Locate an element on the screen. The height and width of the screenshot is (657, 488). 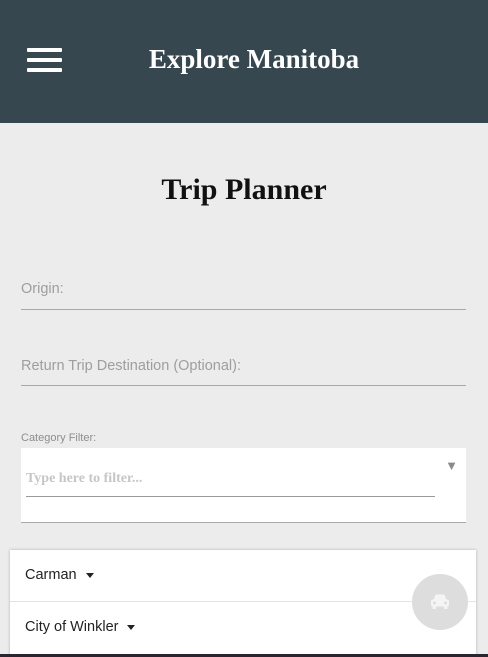
app-title: Explore Manitoba is located at coordinates (254, 59).